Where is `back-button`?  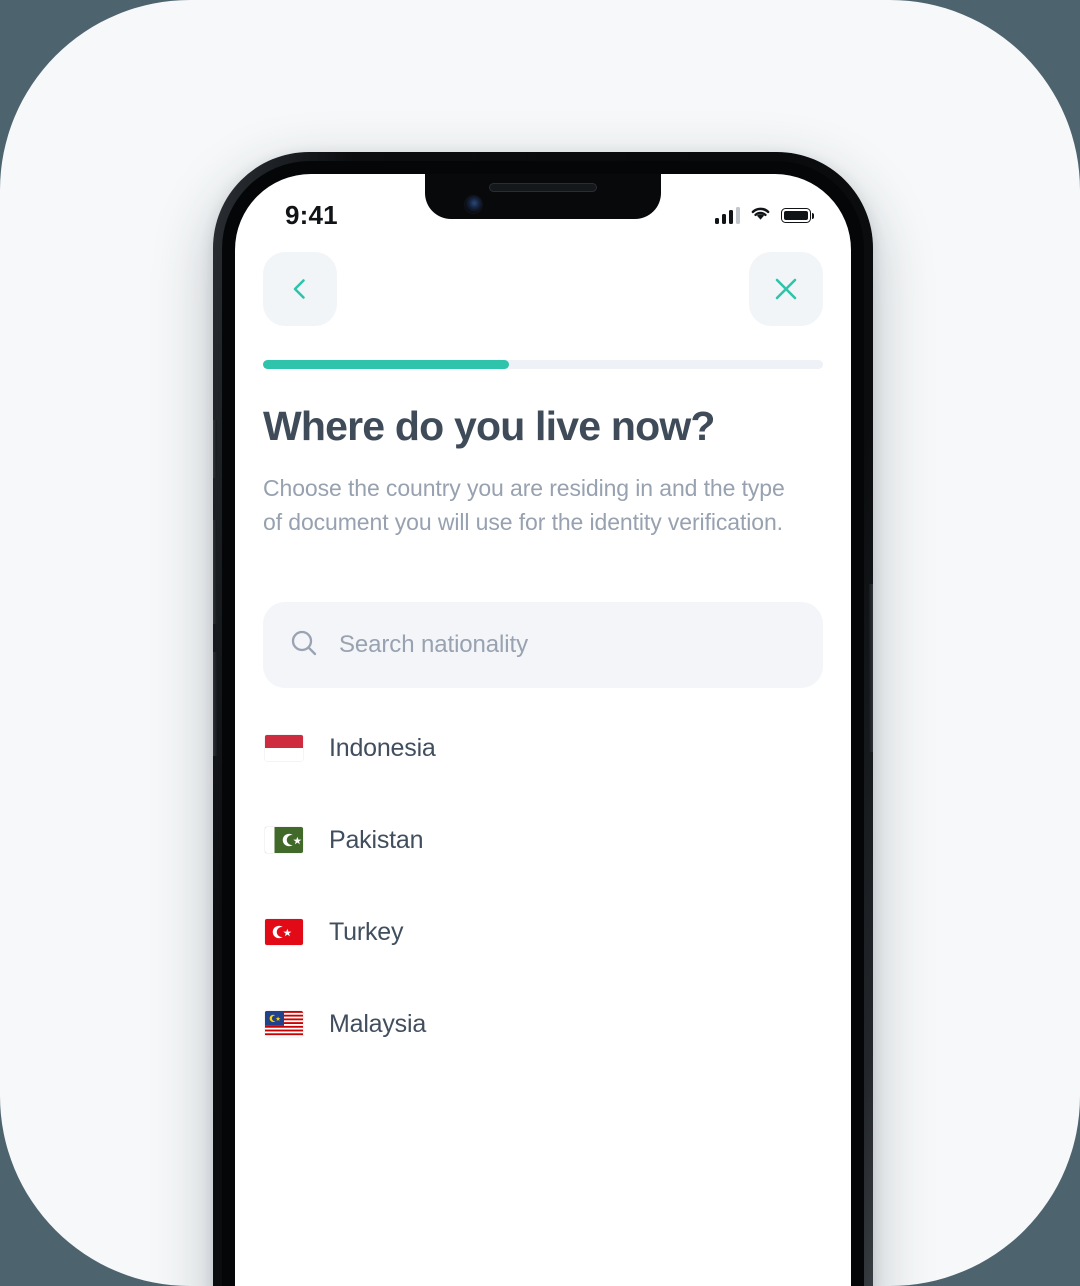
back-button is located at coordinates (300, 289).